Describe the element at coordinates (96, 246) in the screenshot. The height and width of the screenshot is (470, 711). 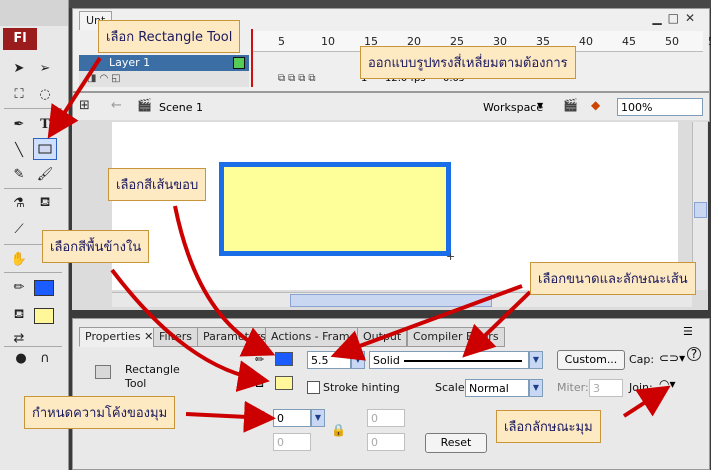
I see `callout-fill-color: เลือกสีพื้นข้างใน` at that location.